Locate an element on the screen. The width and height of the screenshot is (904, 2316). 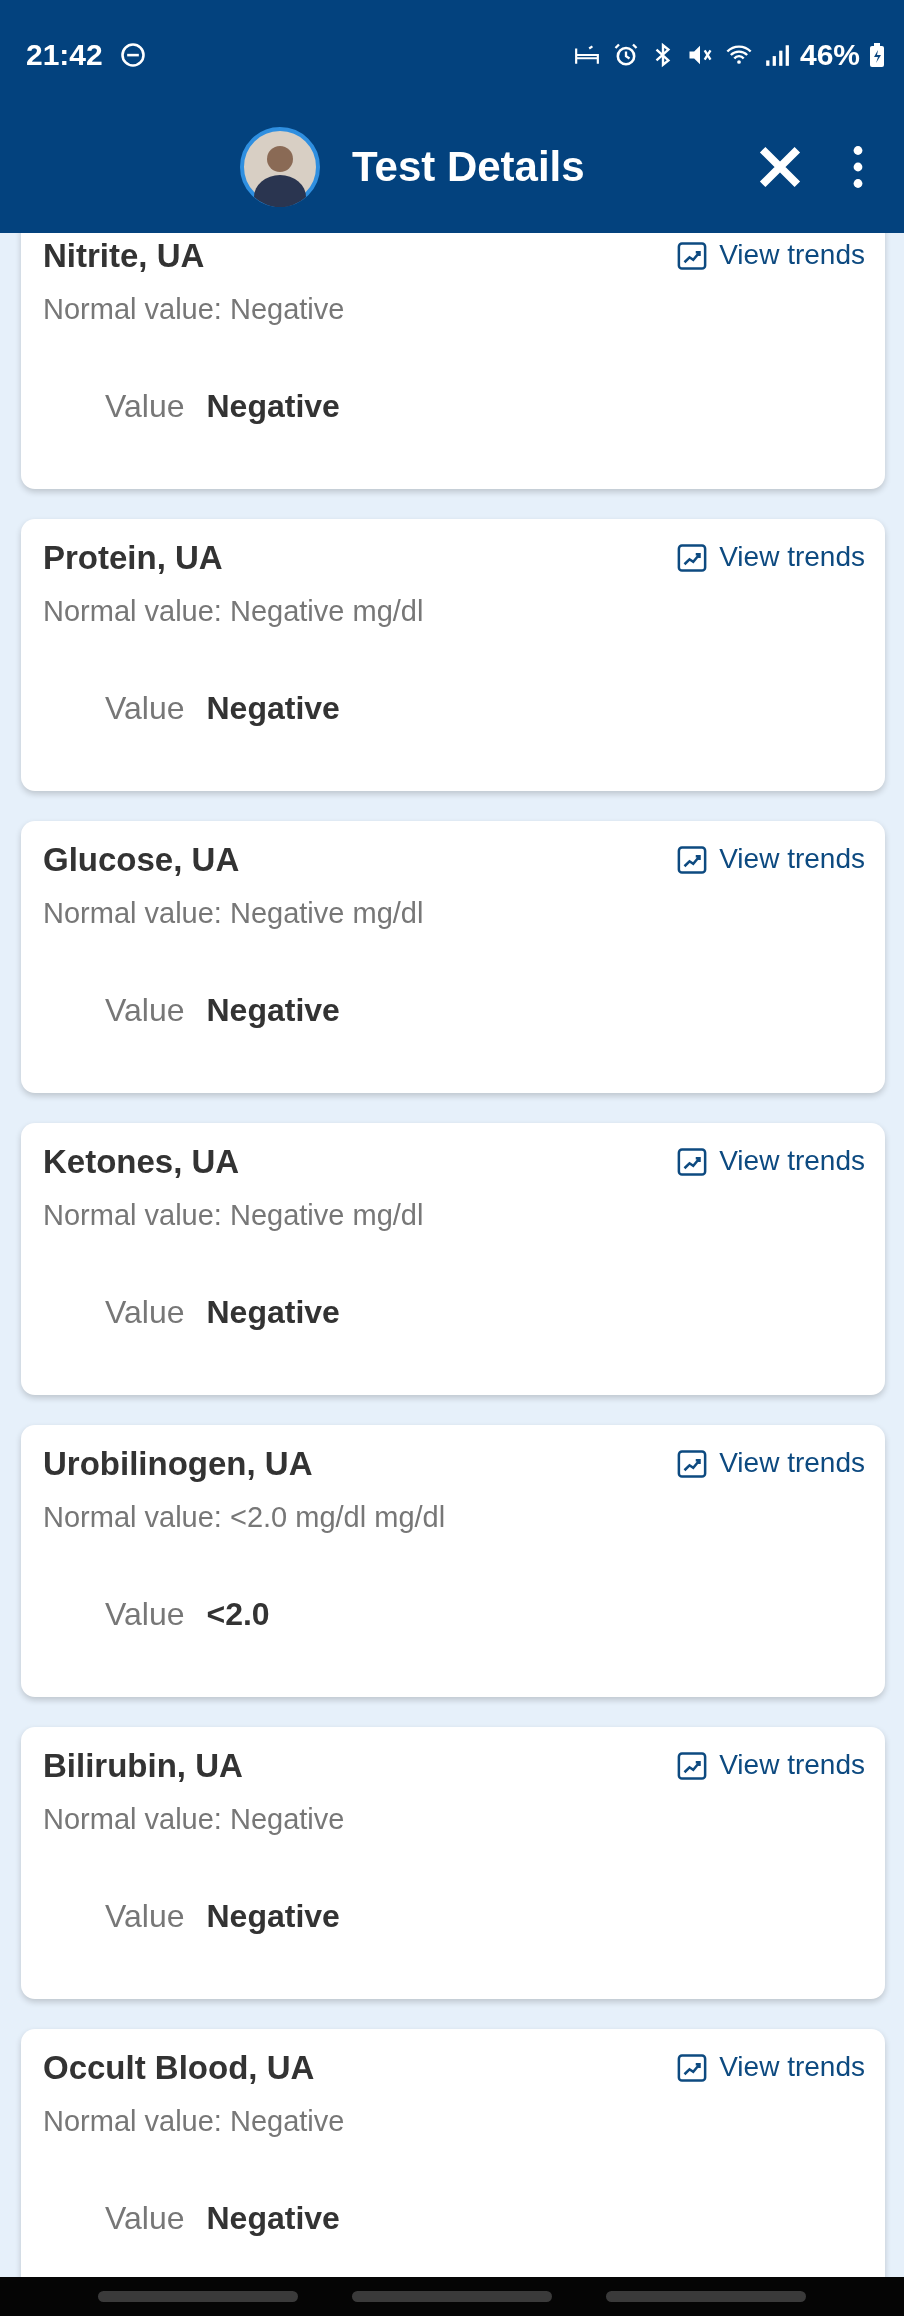
signal-icon is located at coordinates (776, 55).